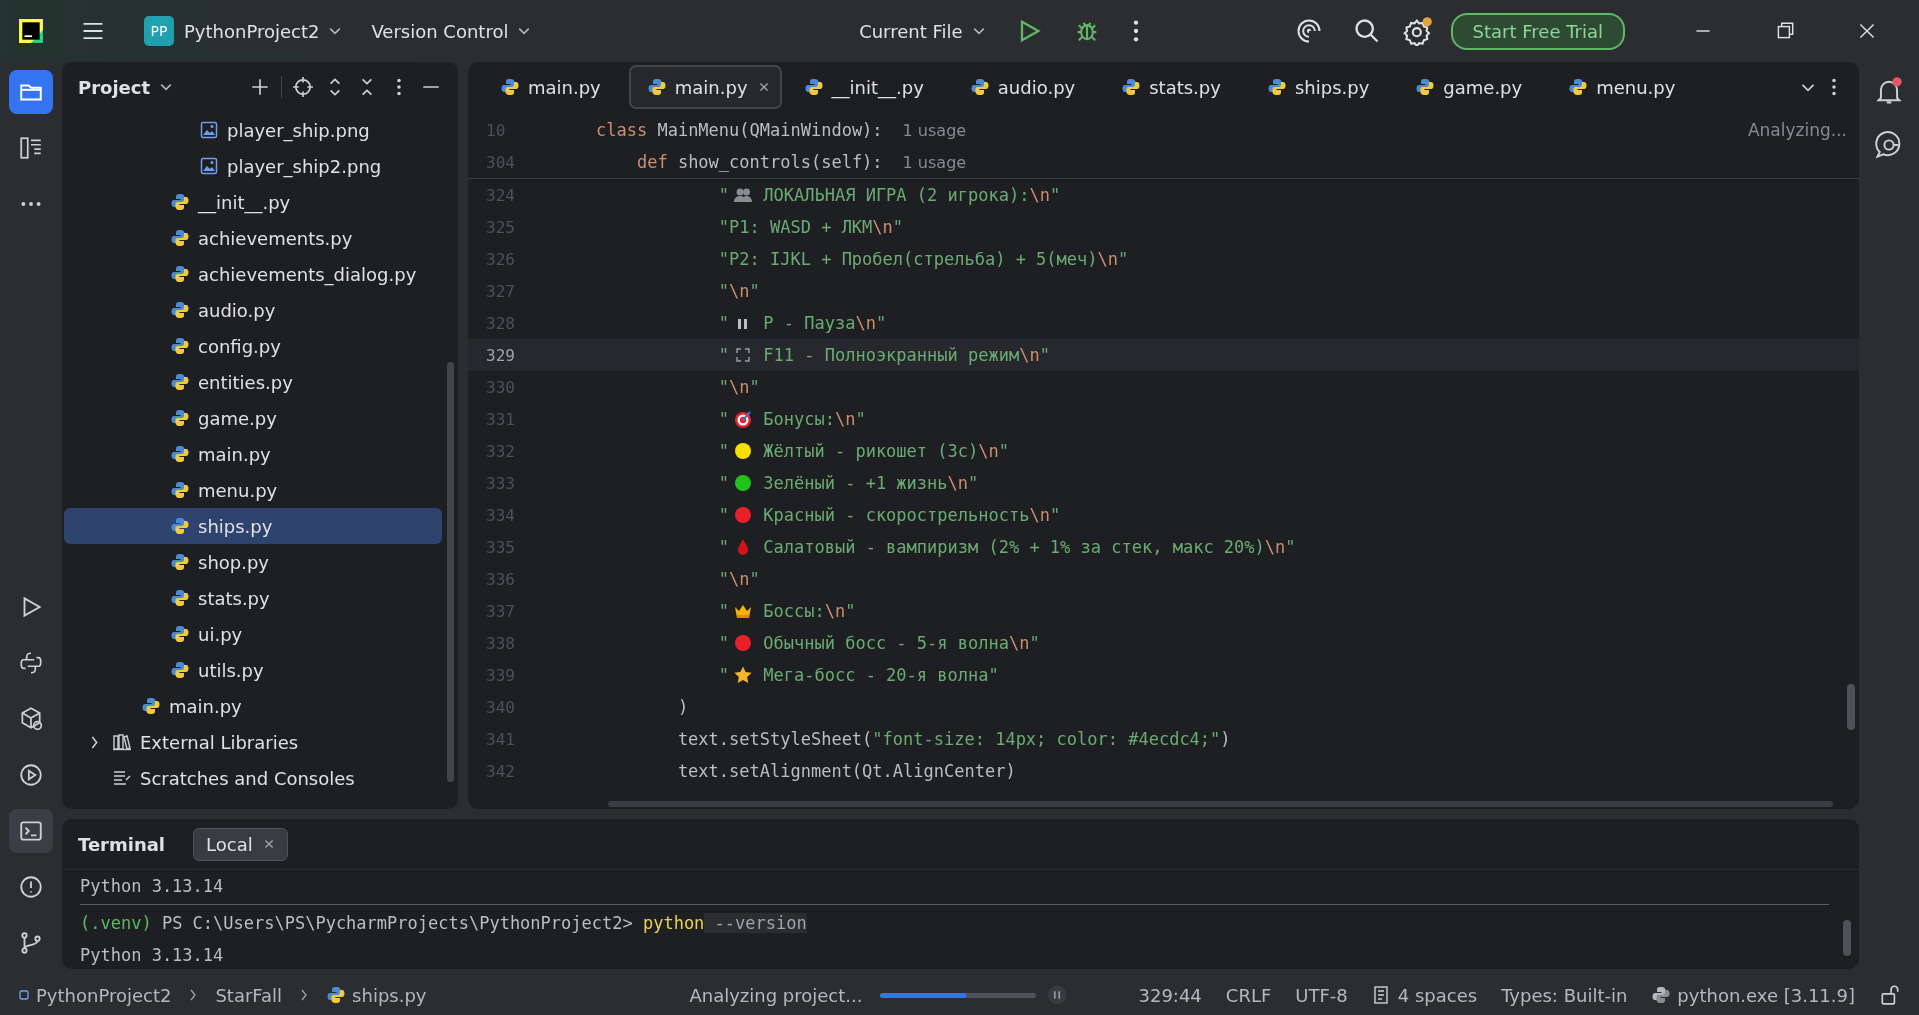 This screenshot has height=1015, width=1919. I want to click on start-free-trial-button: Start Free Trial, so click(1537, 31).